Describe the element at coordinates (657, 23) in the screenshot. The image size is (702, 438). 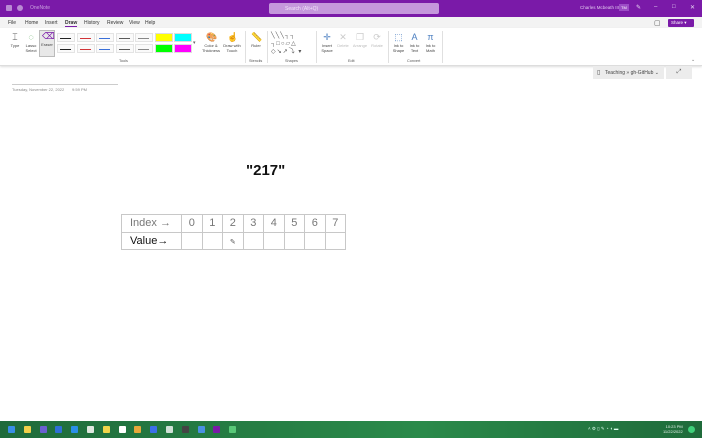
I see `sticky-note-icon: ▢` at that location.